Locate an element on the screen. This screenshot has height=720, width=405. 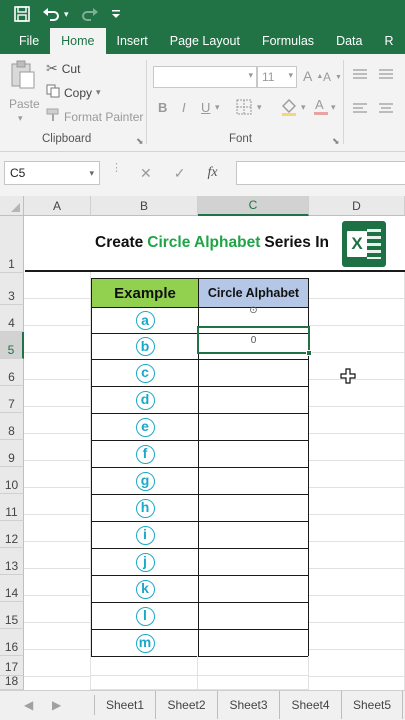
tab-insert: Insert is located at coordinates (132, 41).